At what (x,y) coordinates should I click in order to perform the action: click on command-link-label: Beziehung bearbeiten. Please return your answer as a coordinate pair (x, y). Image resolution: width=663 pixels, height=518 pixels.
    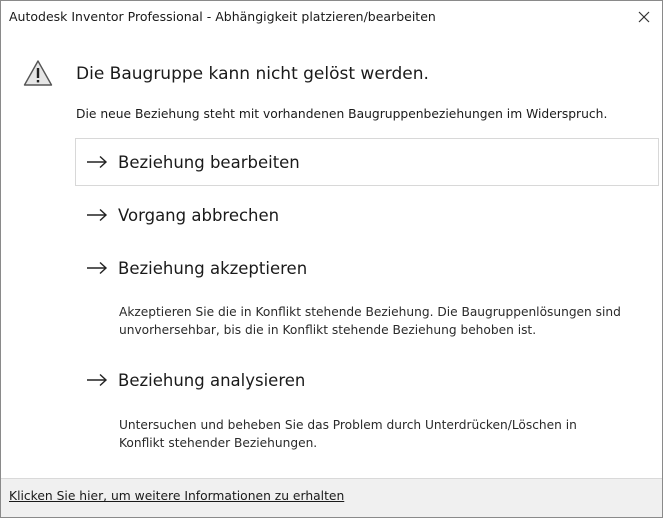
    Looking at the image, I should click on (209, 162).